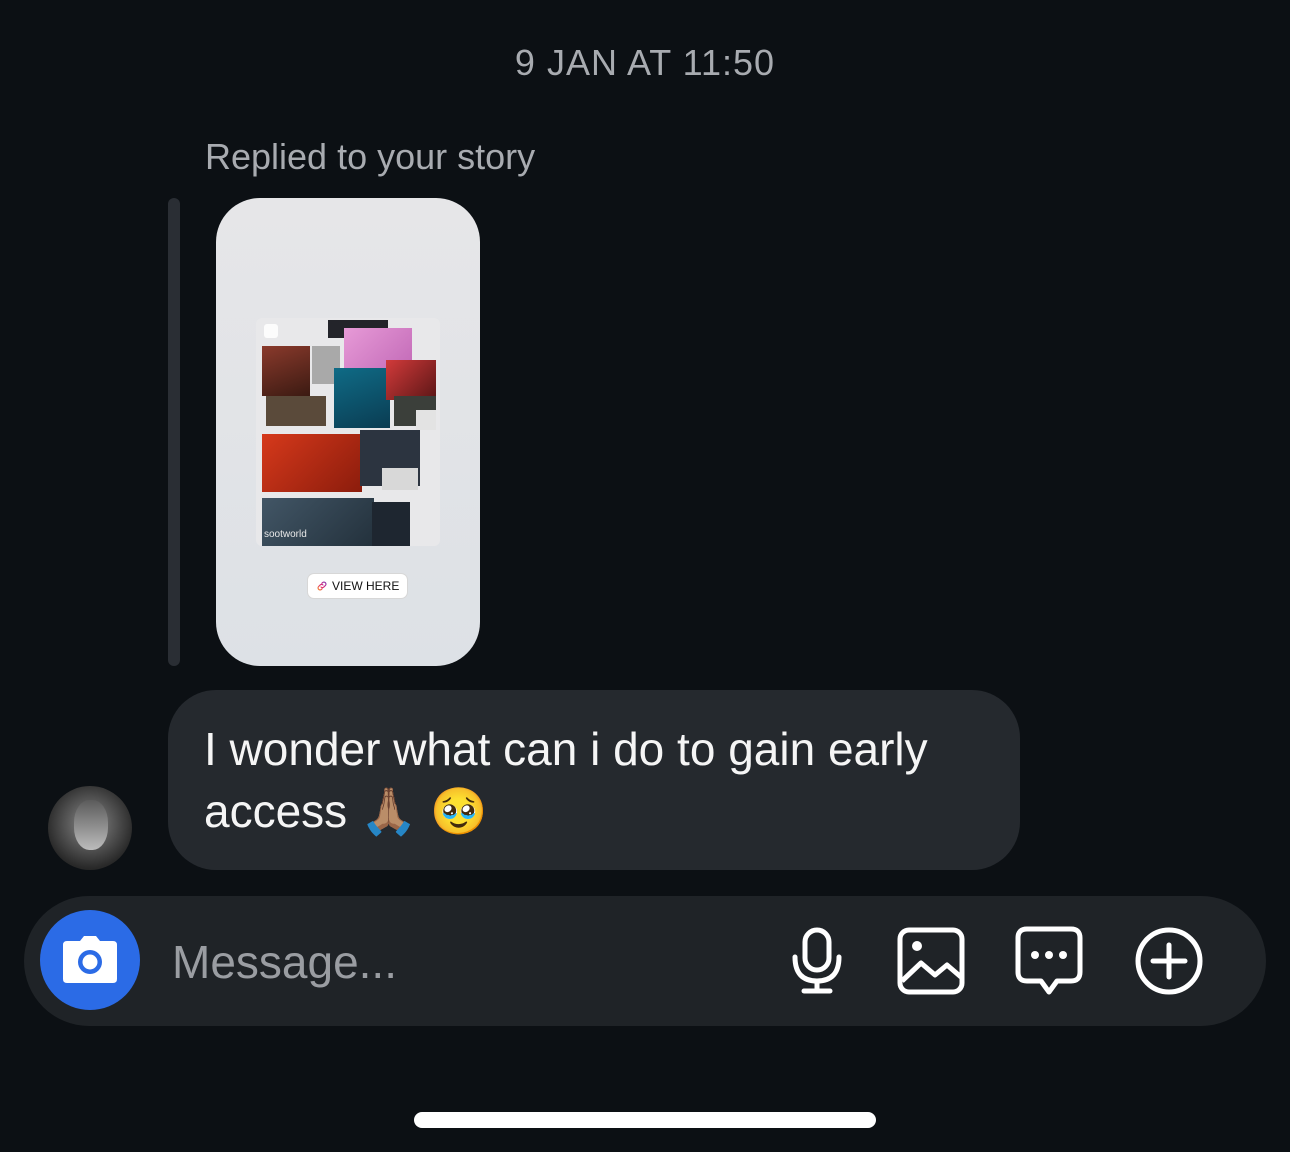 This screenshot has height=1152, width=1290. Describe the element at coordinates (322, 586) in the screenshot. I see `link-icon` at that location.